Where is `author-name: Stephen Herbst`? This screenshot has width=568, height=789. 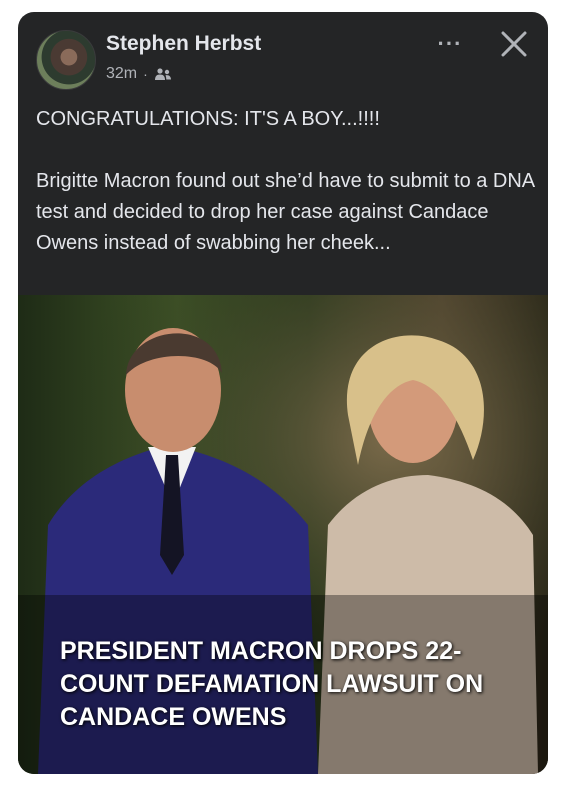 author-name: Stephen Herbst is located at coordinates (183, 44).